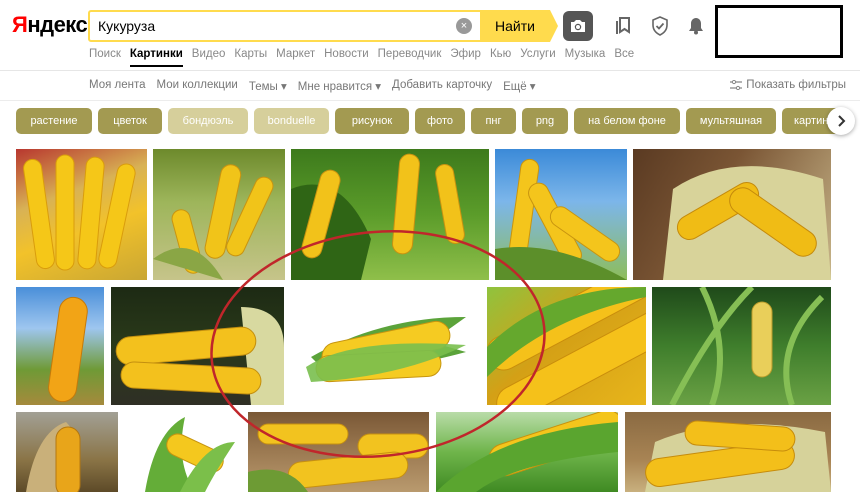  What do you see at coordinates (464, 26) in the screenshot?
I see `search-clear-icon: ×` at bounding box center [464, 26].